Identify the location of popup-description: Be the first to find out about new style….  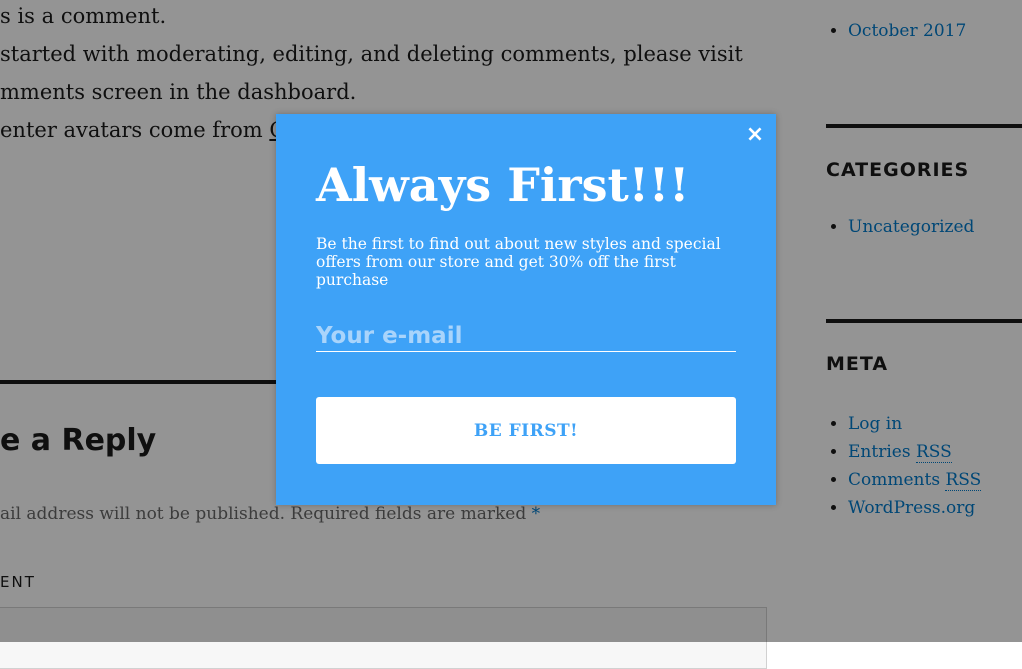
(518, 262).